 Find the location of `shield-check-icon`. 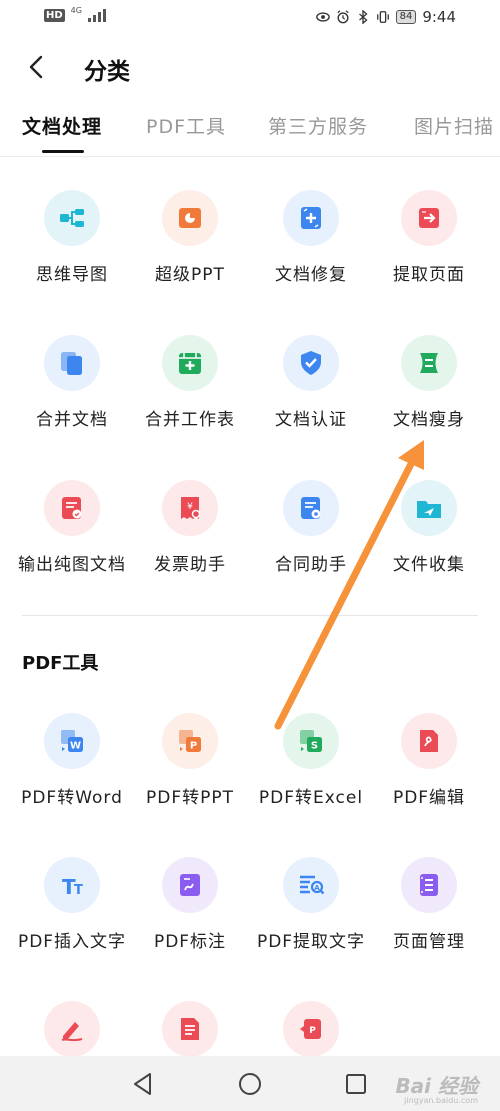

shield-check-icon is located at coordinates (311, 363).